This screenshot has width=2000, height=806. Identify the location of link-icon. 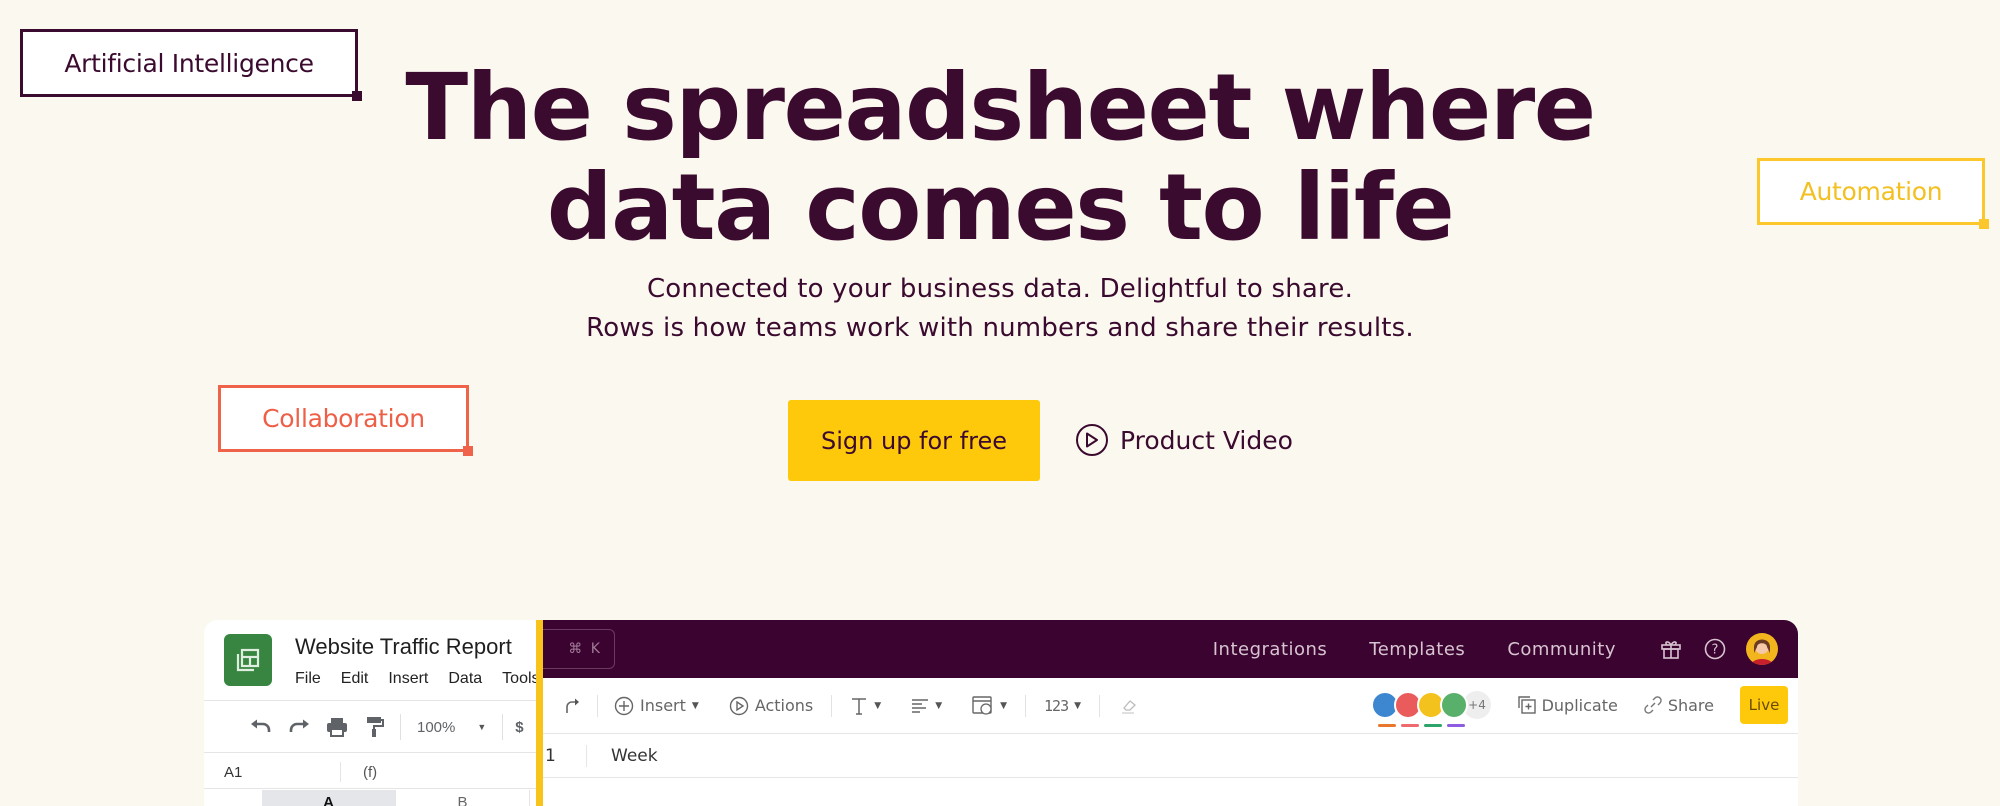
(1653, 705).